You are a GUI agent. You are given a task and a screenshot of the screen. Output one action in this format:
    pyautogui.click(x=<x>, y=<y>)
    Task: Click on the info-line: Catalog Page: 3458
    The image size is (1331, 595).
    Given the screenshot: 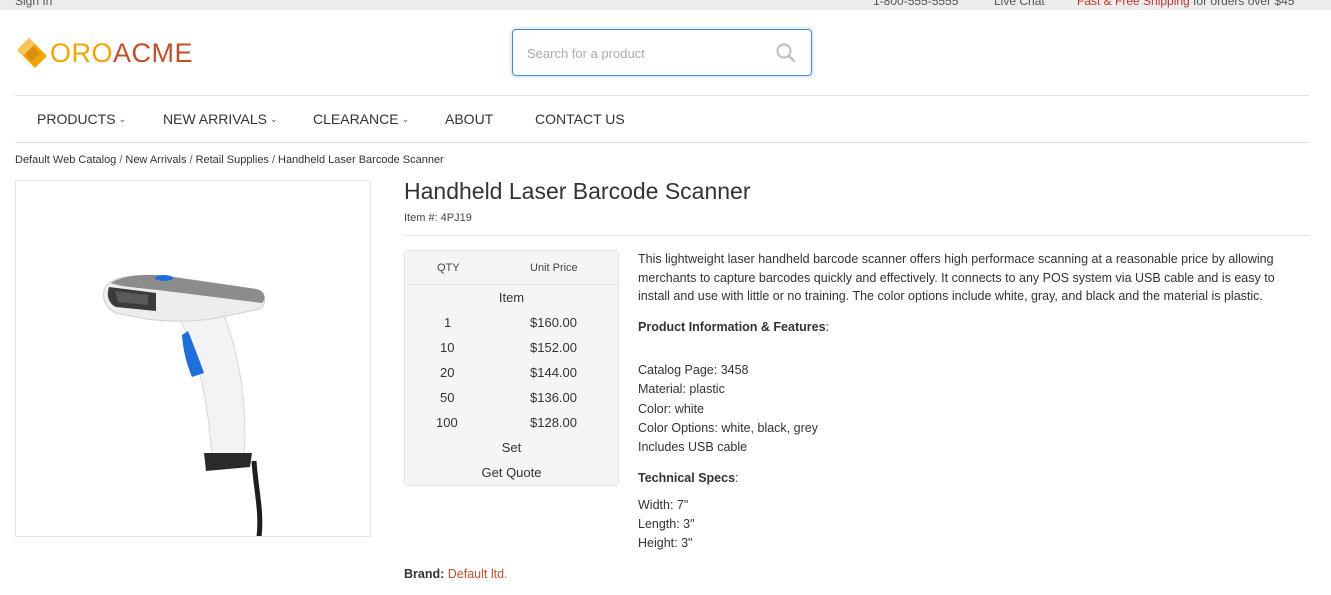 What is the action you would take?
    pyautogui.click(x=693, y=370)
    